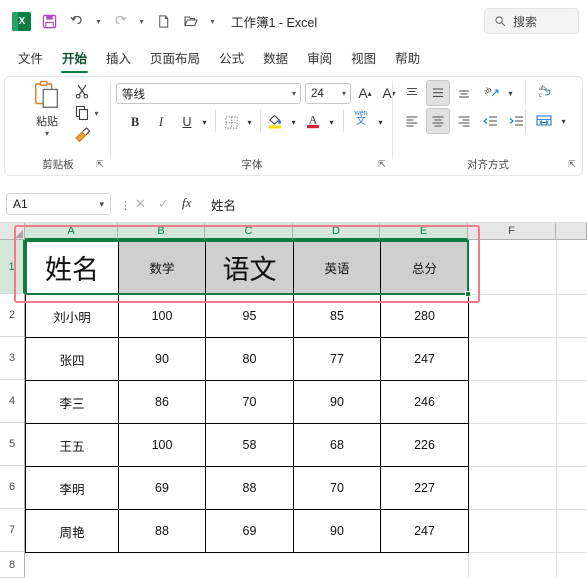  I want to click on search-input: 搜索, so click(531, 21).